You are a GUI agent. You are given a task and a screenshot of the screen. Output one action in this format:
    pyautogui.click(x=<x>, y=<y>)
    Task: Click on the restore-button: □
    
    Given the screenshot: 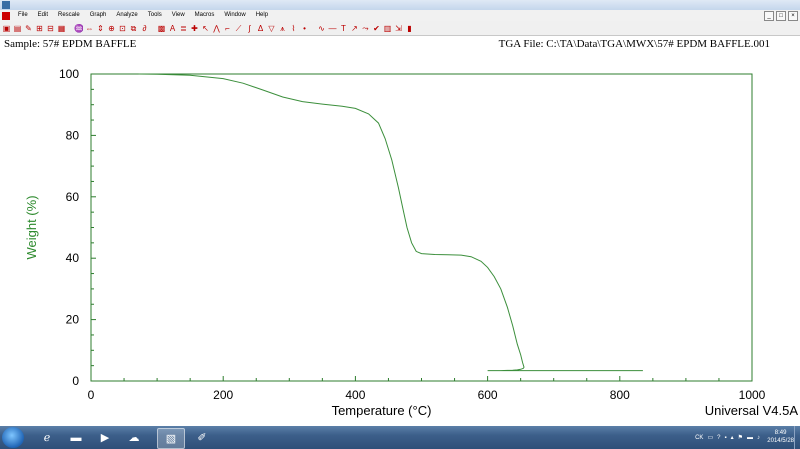 What is the action you would take?
    pyautogui.click(x=781, y=16)
    